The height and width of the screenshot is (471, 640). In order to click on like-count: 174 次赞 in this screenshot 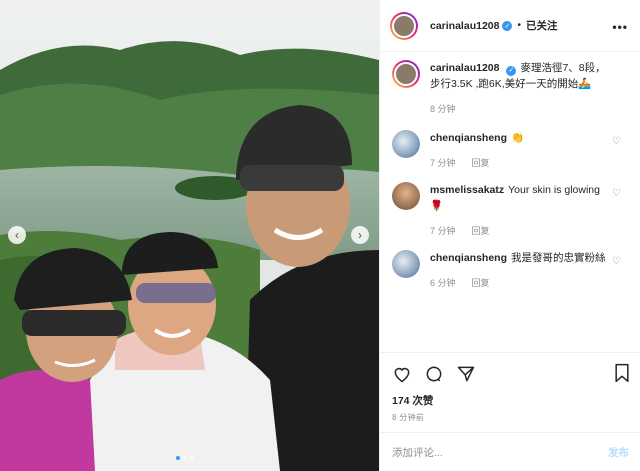, I will do `click(510, 400)`.